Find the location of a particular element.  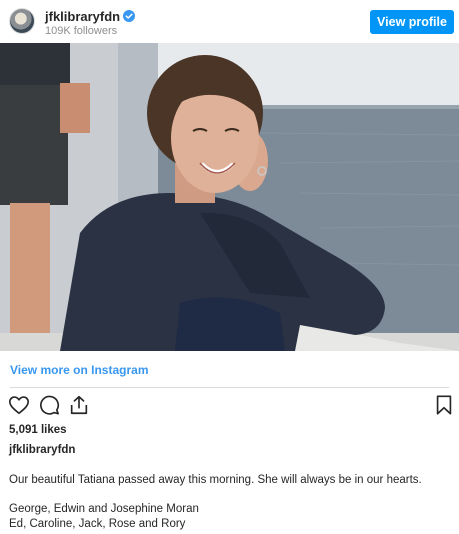

comment-icon is located at coordinates (49, 405).